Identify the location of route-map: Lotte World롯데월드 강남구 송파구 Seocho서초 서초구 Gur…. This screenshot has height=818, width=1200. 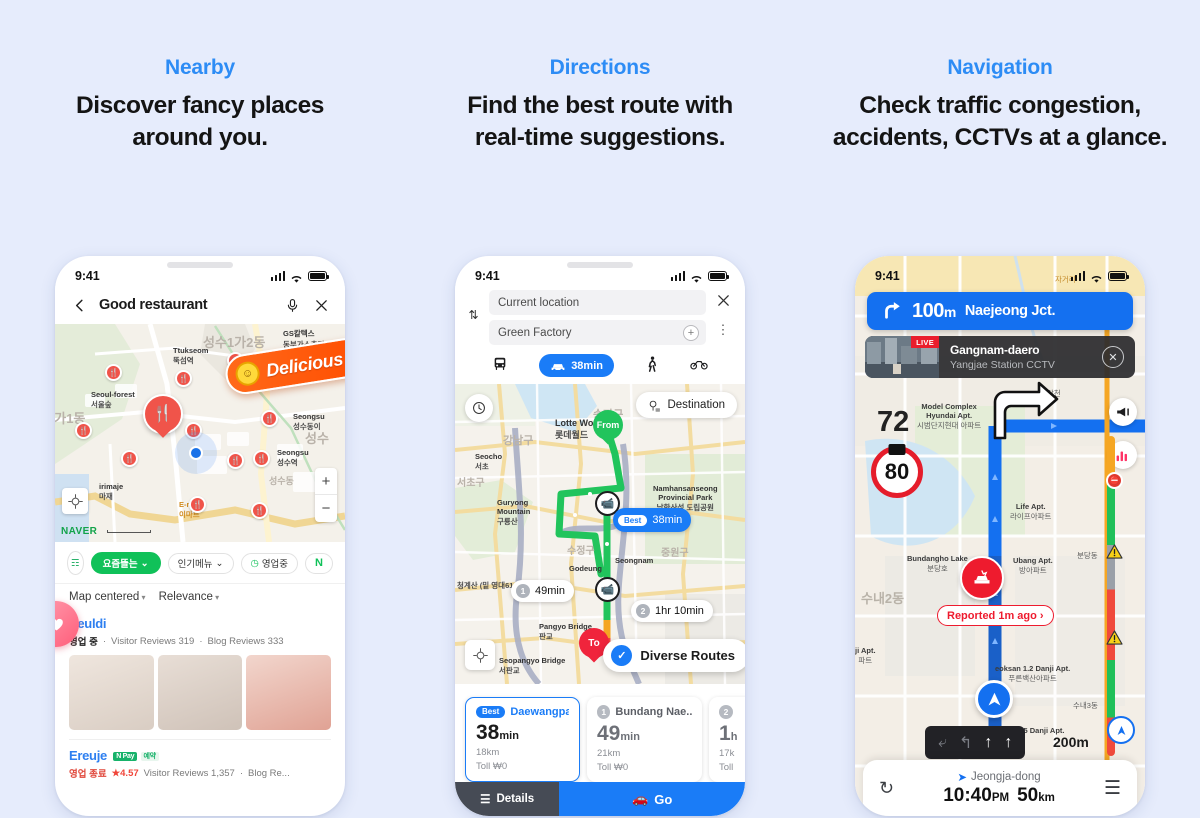
(600, 534).